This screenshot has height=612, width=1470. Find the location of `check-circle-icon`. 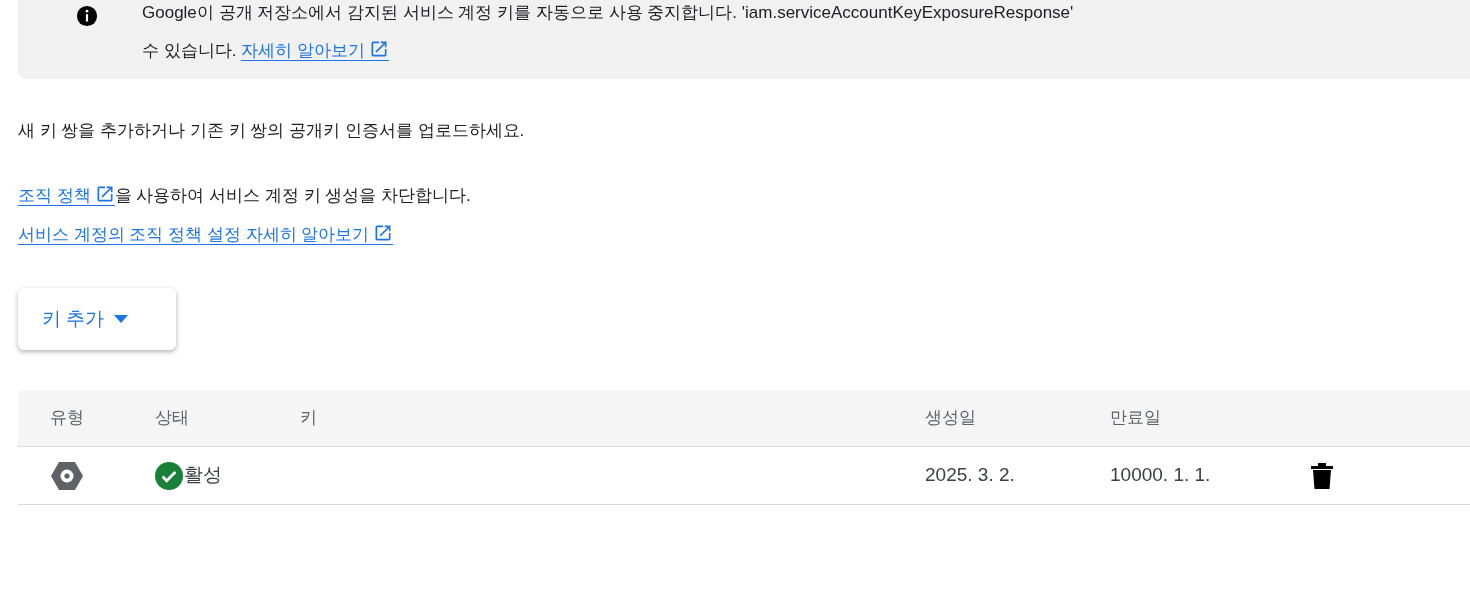

check-circle-icon is located at coordinates (169, 475).